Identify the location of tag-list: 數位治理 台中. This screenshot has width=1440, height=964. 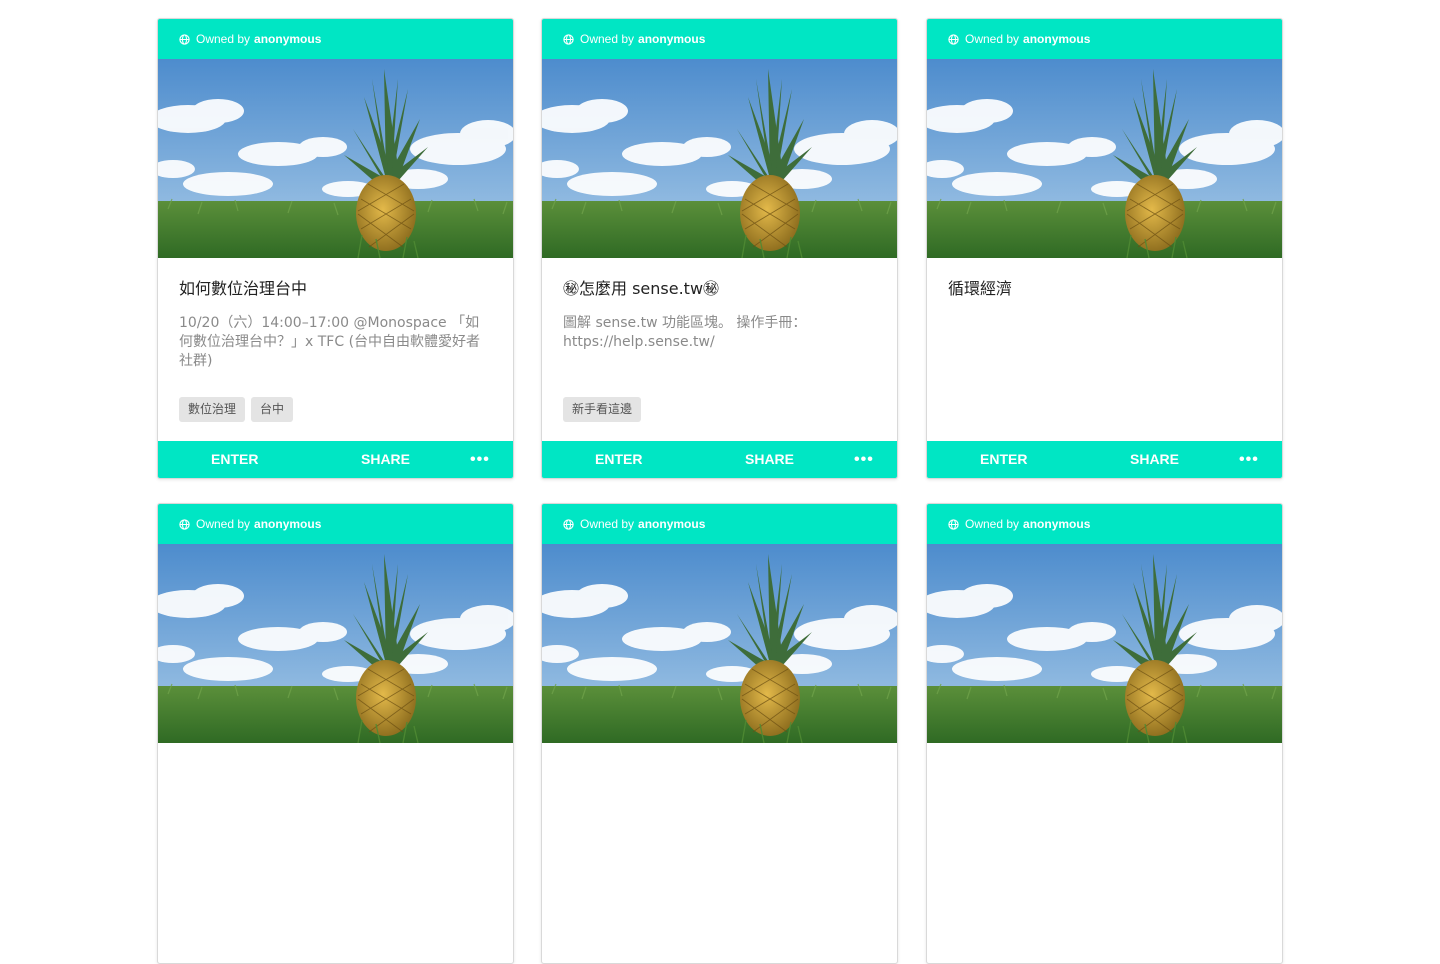
(236, 409).